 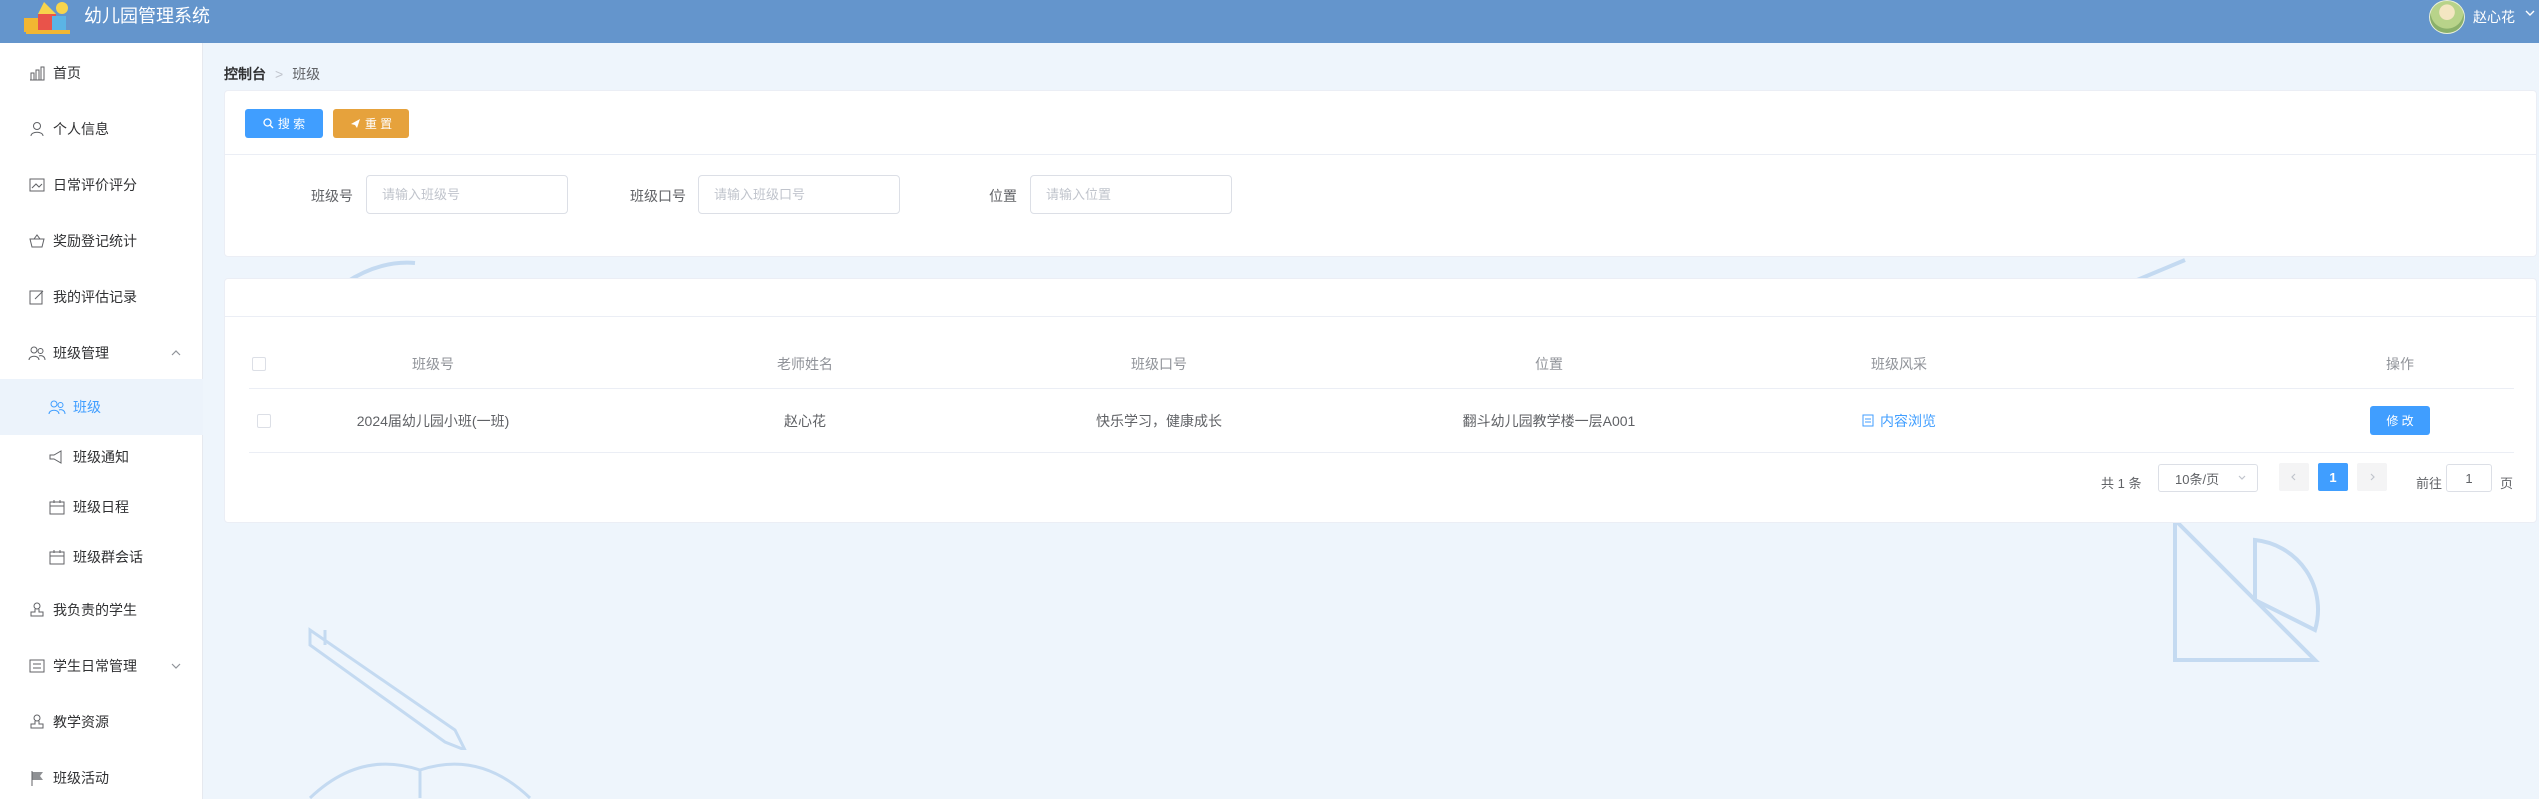 What do you see at coordinates (81, 722) in the screenshot?
I see `sidebar-item-label: 教学资源` at bounding box center [81, 722].